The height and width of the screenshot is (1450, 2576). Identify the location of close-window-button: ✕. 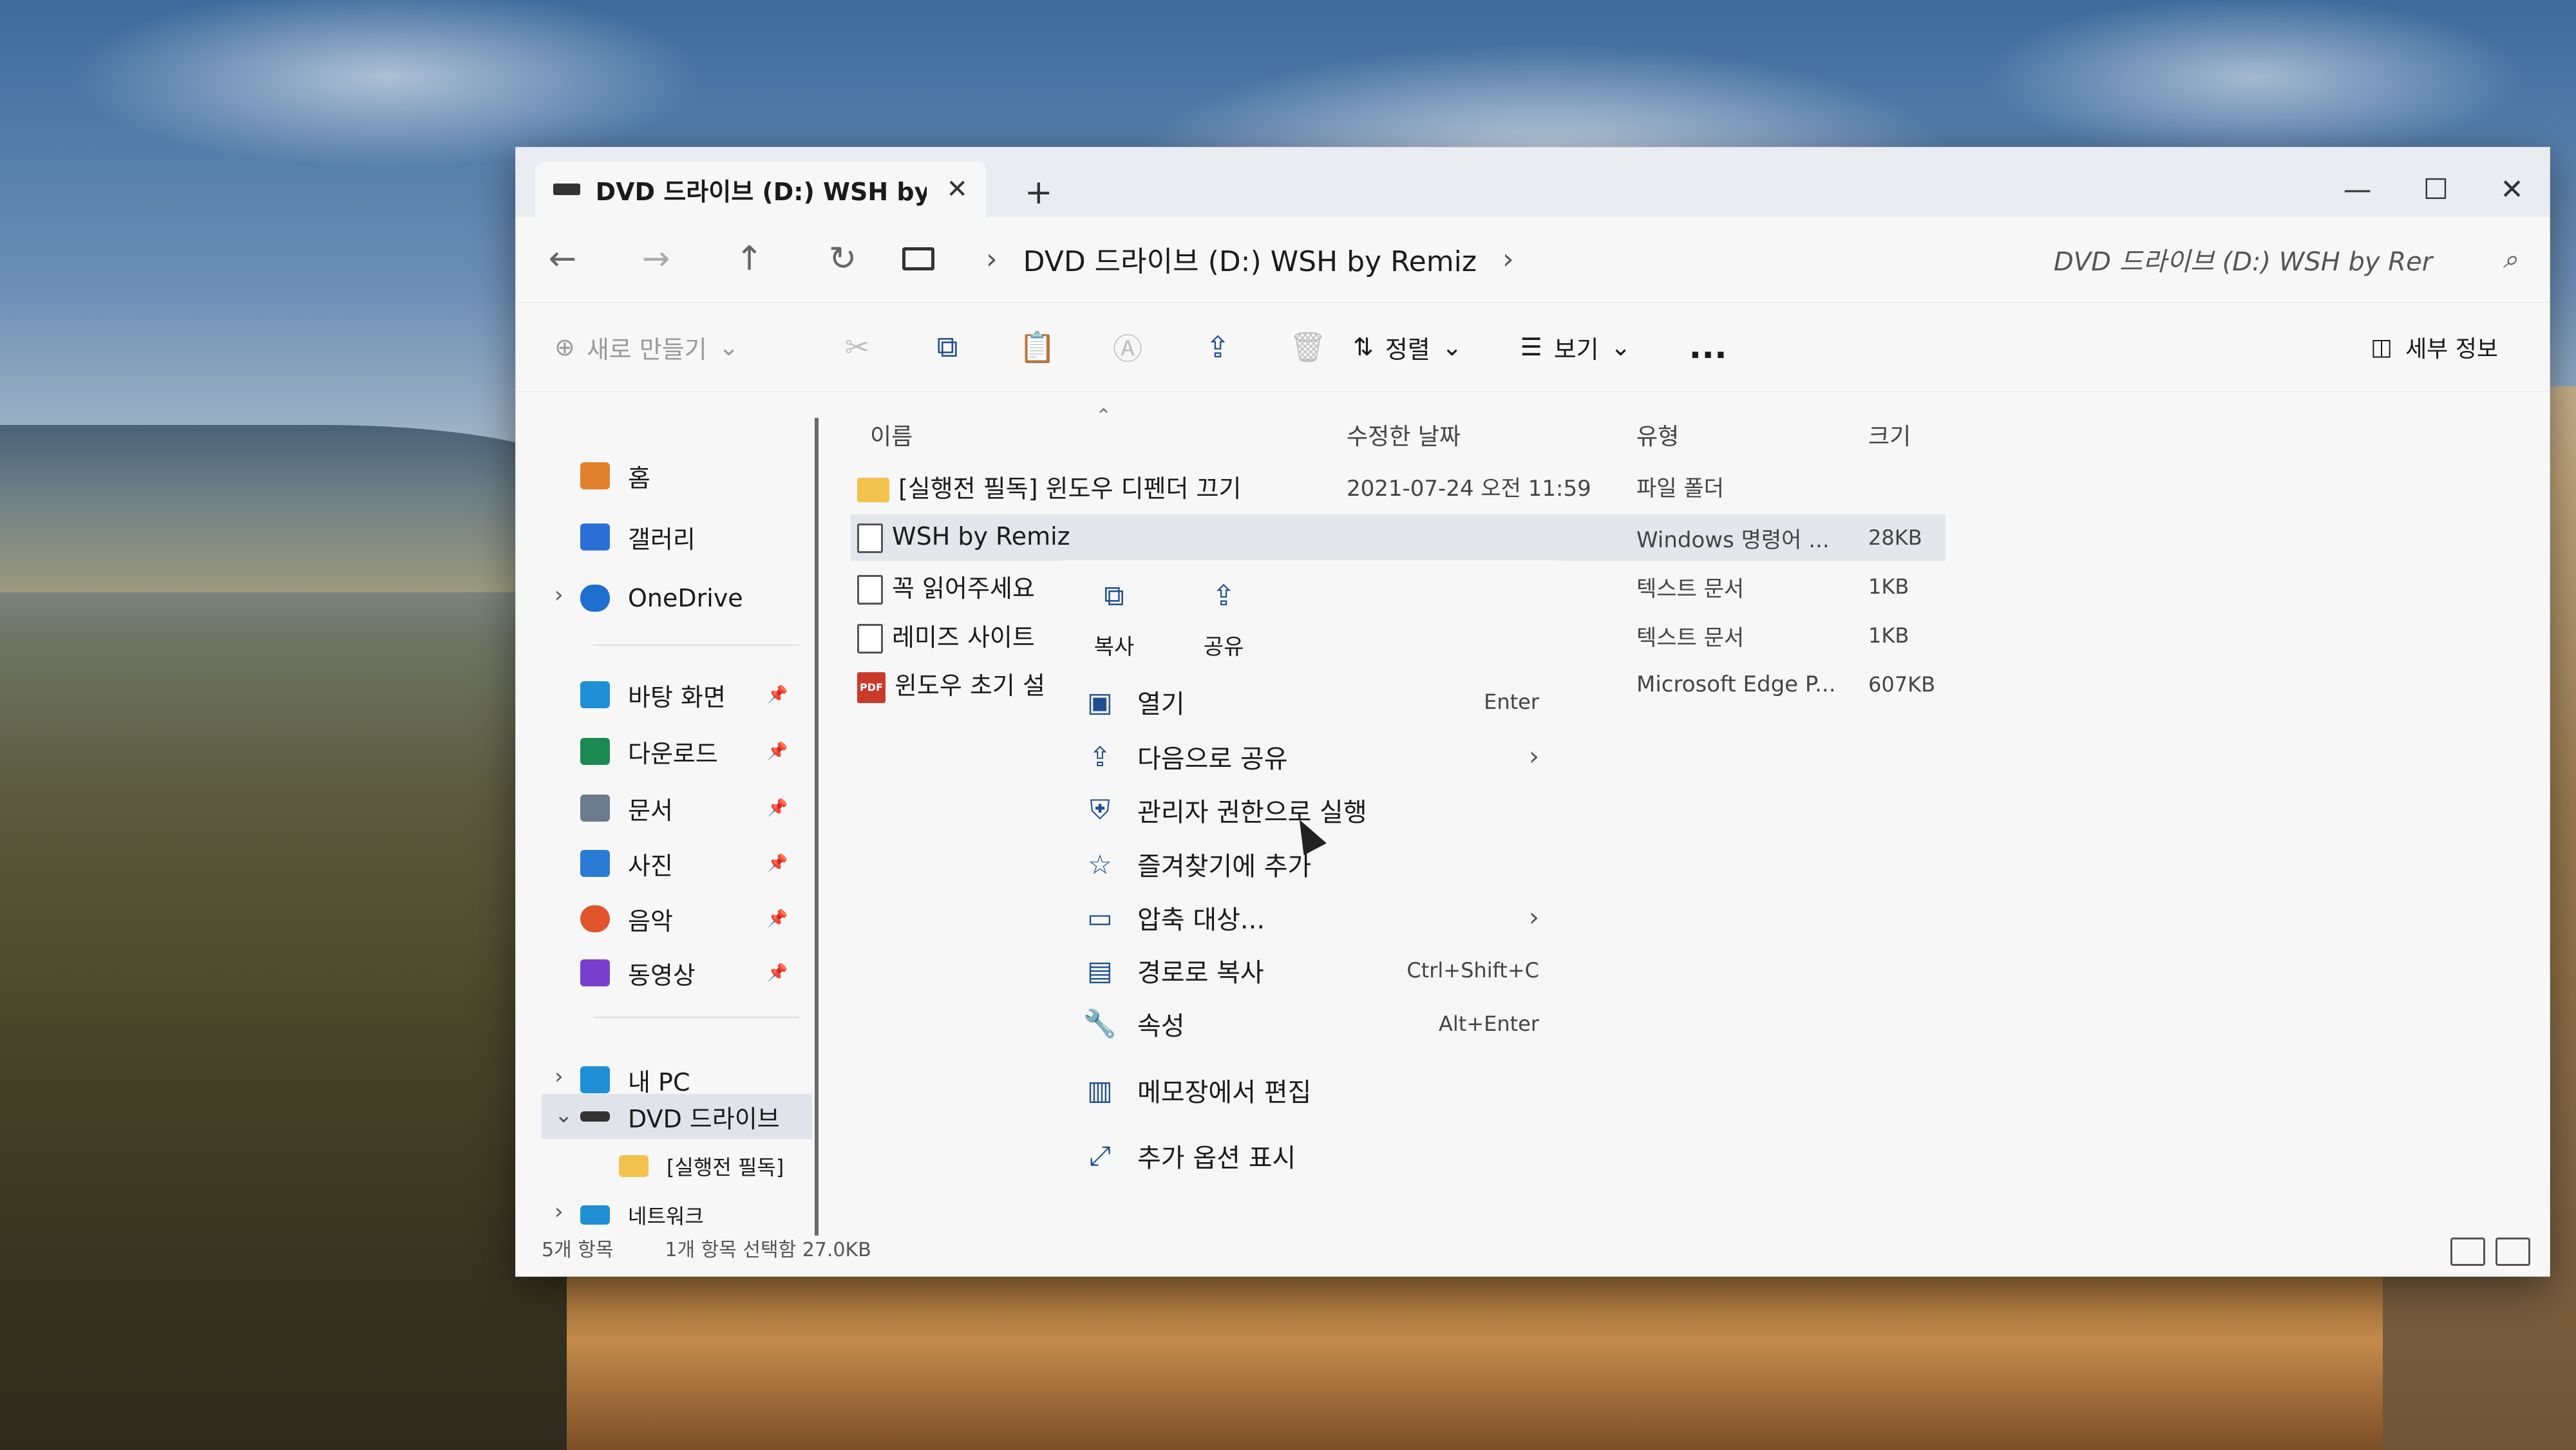
(2512, 189).